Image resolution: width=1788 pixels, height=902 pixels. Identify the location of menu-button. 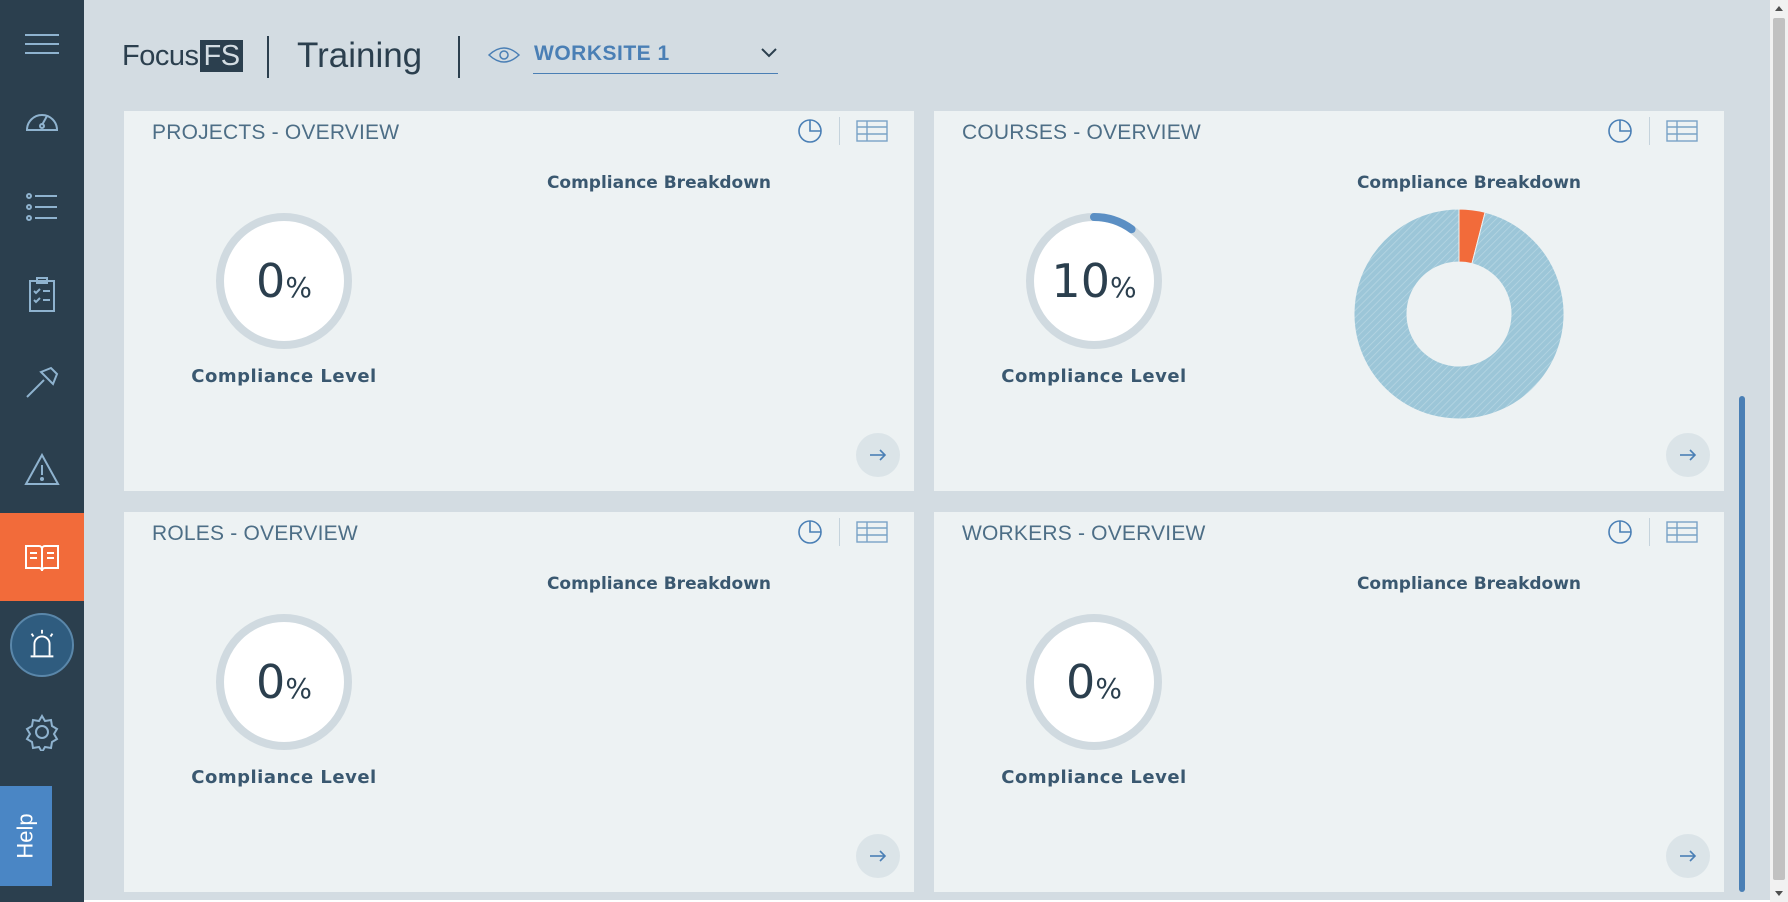
(42, 44).